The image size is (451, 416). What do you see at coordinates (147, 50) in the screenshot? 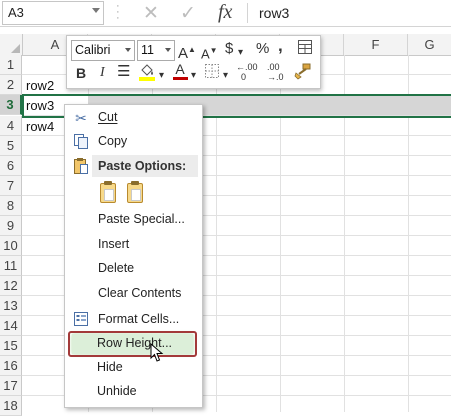
I see `font-size-value: 11` at bounding box center [147, 50].